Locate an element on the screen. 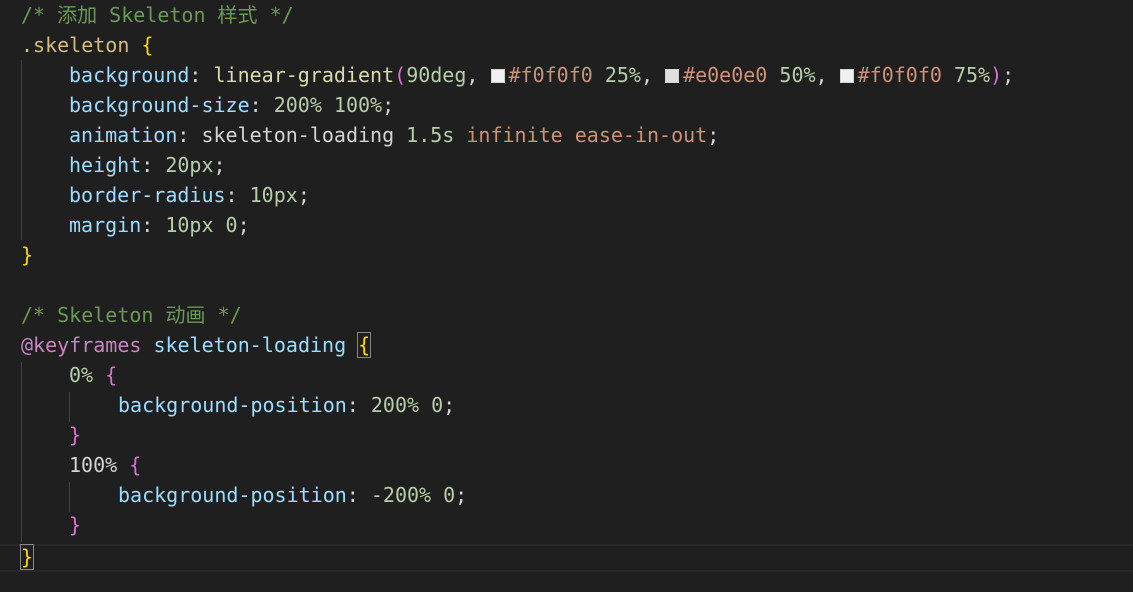 The width and height of the screenshot is (1133, 592). code-line-4: background-size: 200% 100%; is located at coordinates (232, 105).